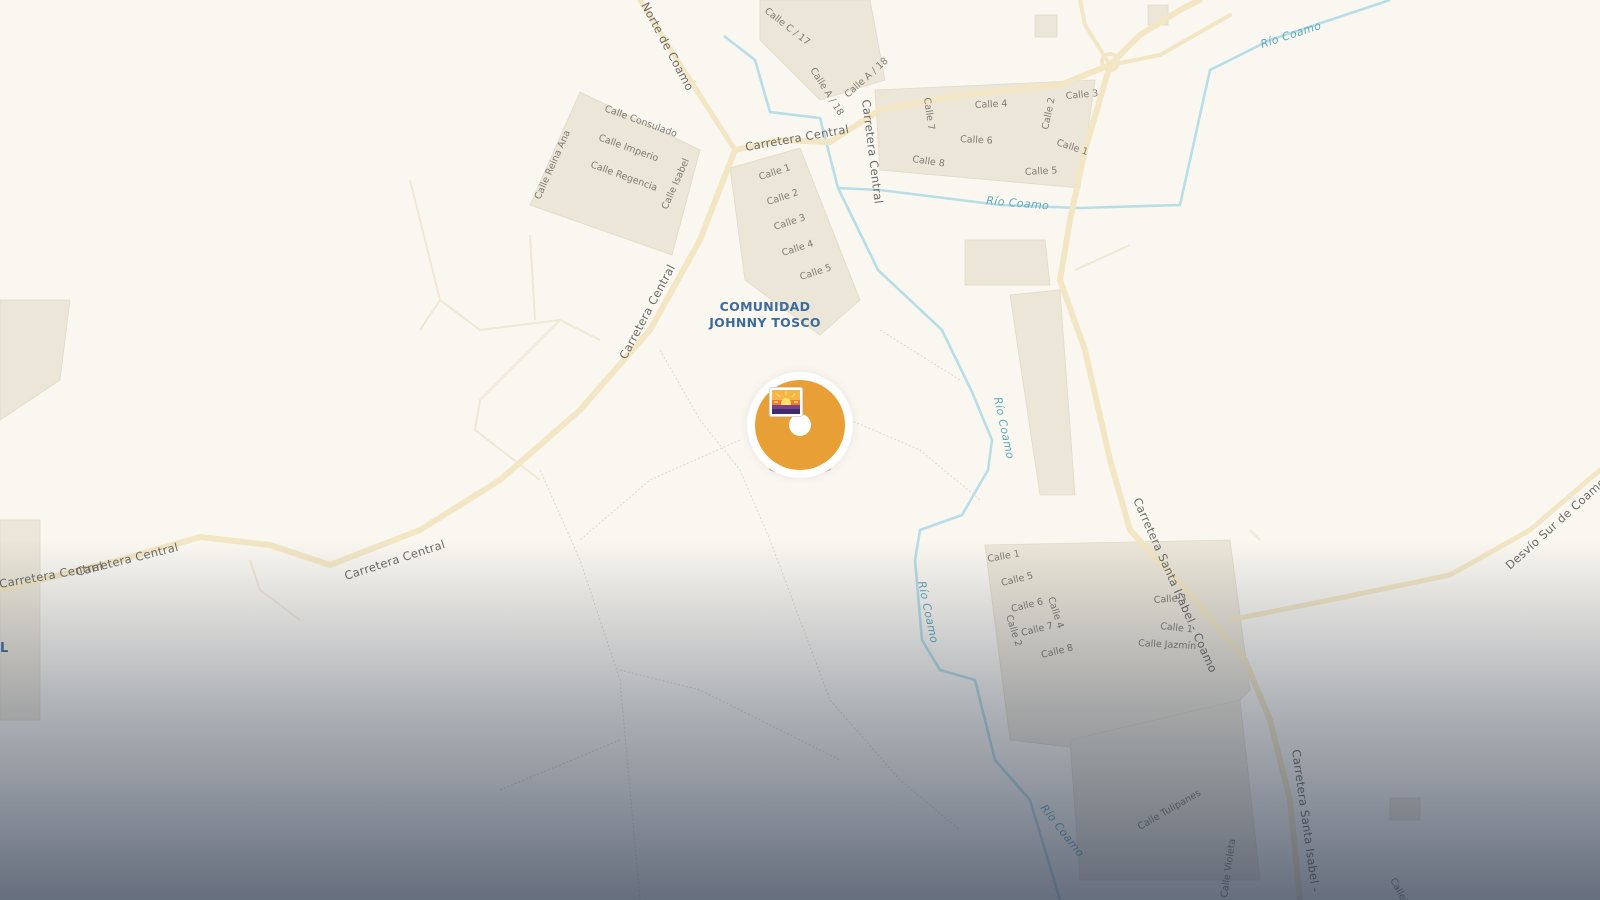 Image resolution: width=1600 pixels, height=900 pixels. I want to click on place-label-line: COMUNIDAD, so click(765, 306).